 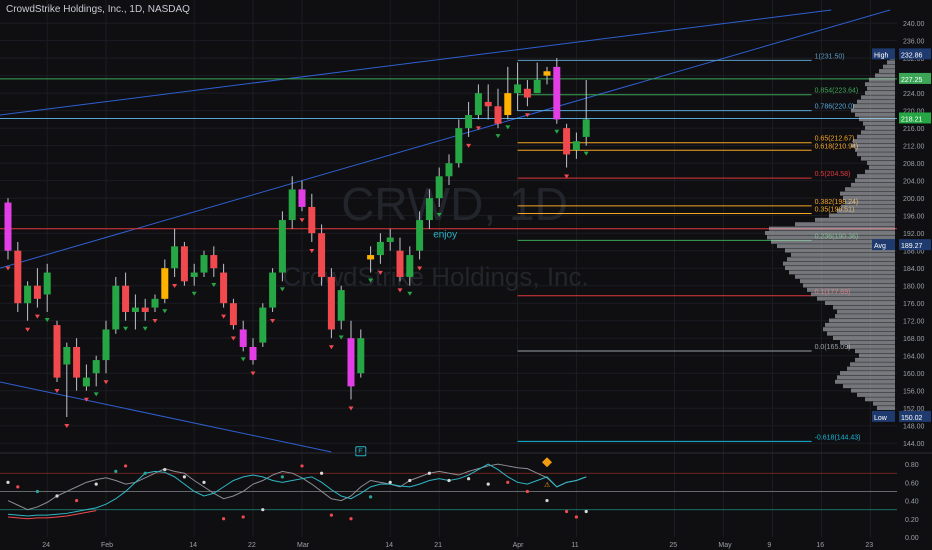 I want to click on time-axis-tick: 9, so click(x=769, y=545).